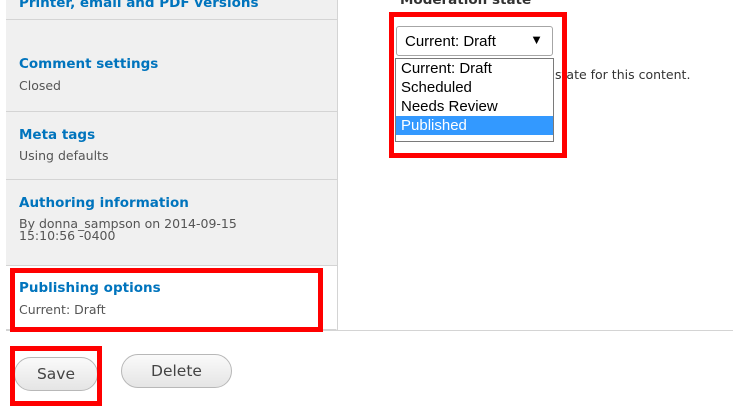  I want to click on tab-comment-settings: Comment settings Closed, so click(171, 76).